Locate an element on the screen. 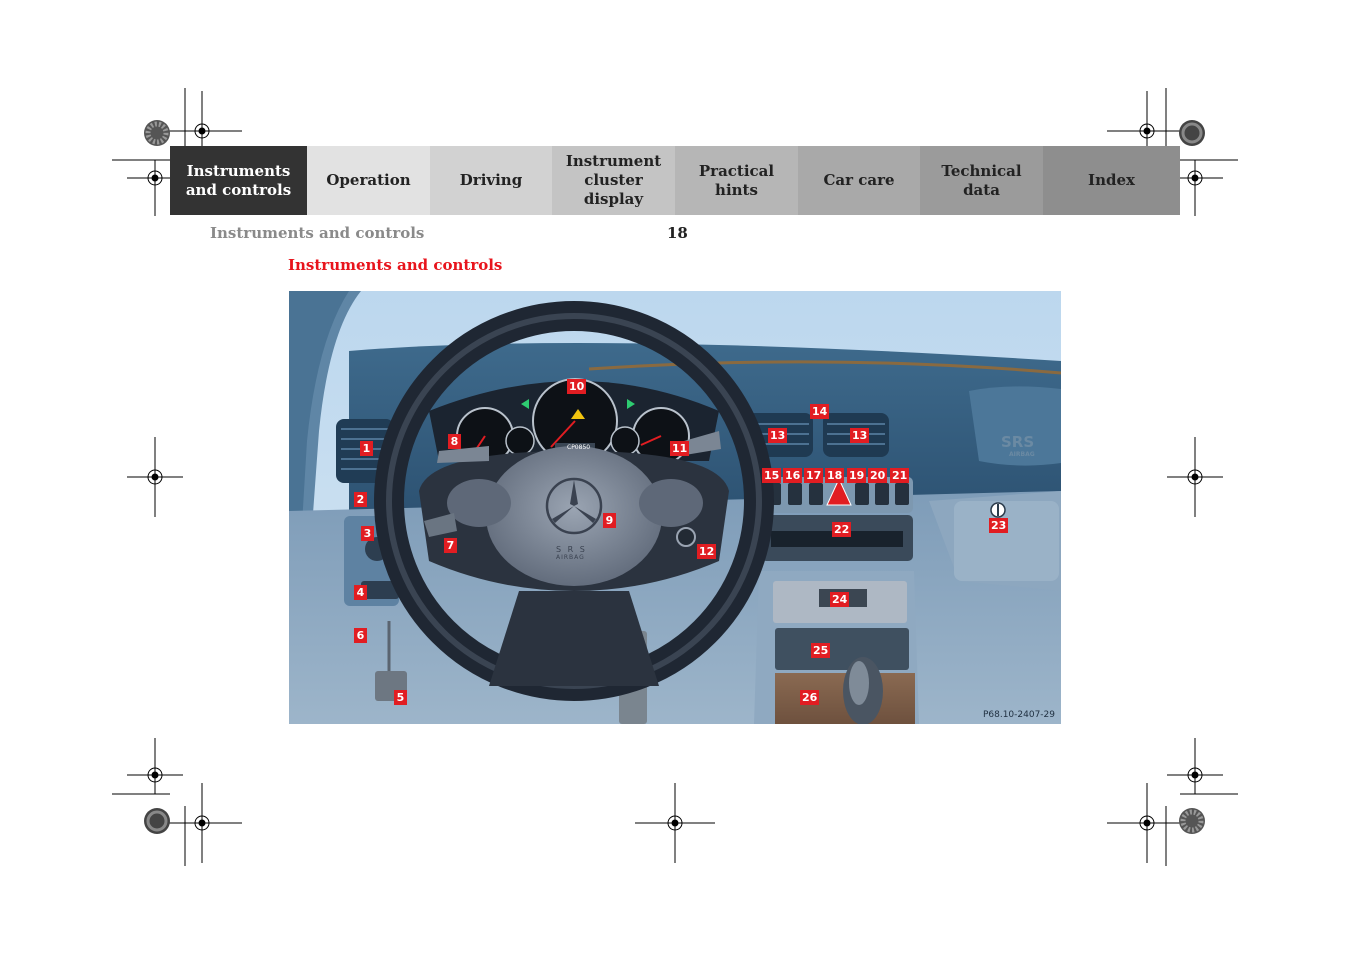  airbag-label: S R S is located at coordinates (571, 549).